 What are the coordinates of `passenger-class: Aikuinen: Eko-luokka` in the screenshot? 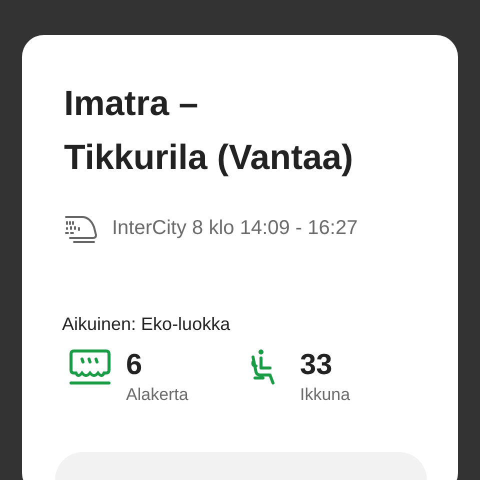 It's located at (147, 324).